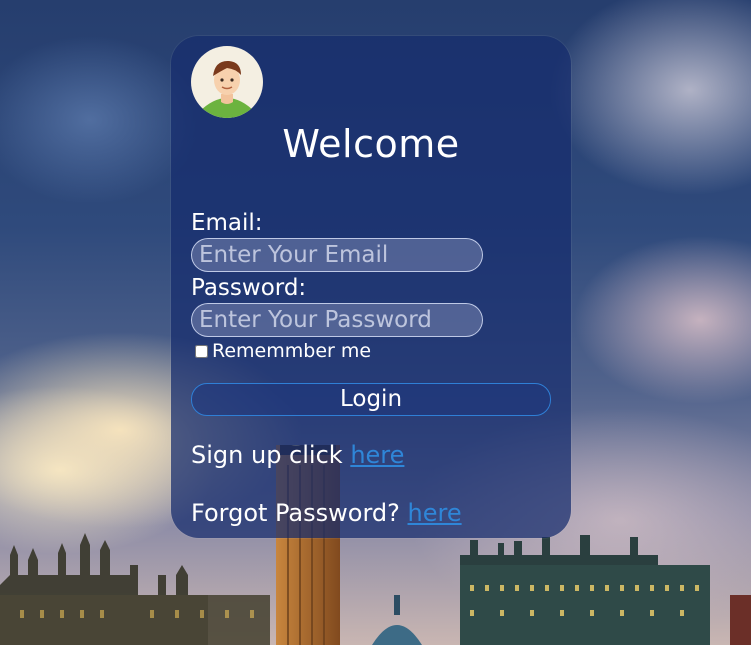 The width and height of the screenshot is (751, 645). Describe the element at coordinates (249, 288) in the screenshot. I see `password-label: Password:` at that location.